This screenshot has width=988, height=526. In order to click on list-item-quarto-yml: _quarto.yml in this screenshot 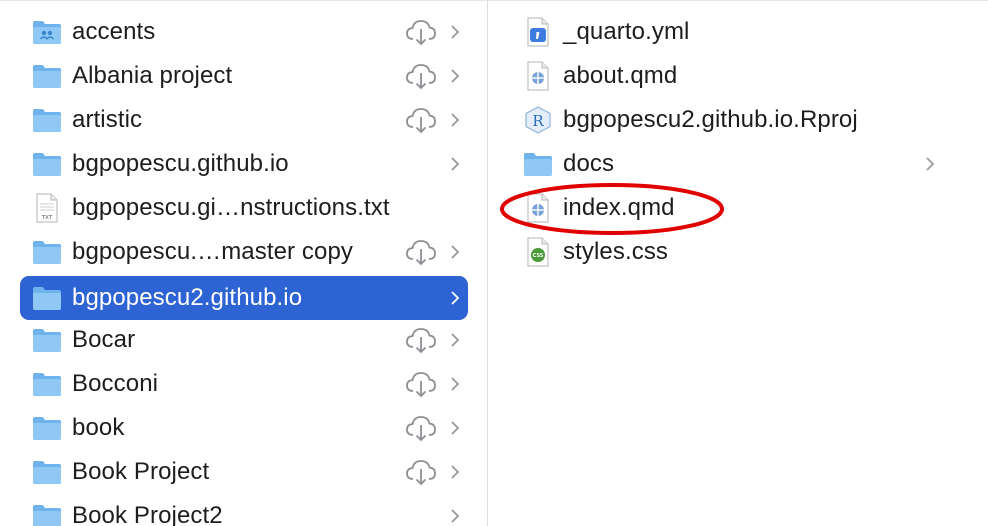, I will do `click(739, 32)`.